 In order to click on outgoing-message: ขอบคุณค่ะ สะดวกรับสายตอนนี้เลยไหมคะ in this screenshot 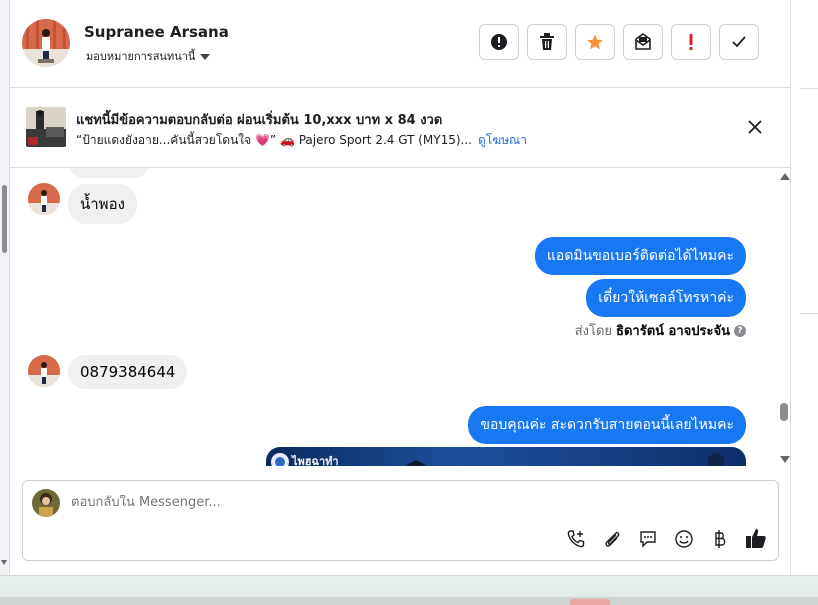, I will do `click(607, 425)`.